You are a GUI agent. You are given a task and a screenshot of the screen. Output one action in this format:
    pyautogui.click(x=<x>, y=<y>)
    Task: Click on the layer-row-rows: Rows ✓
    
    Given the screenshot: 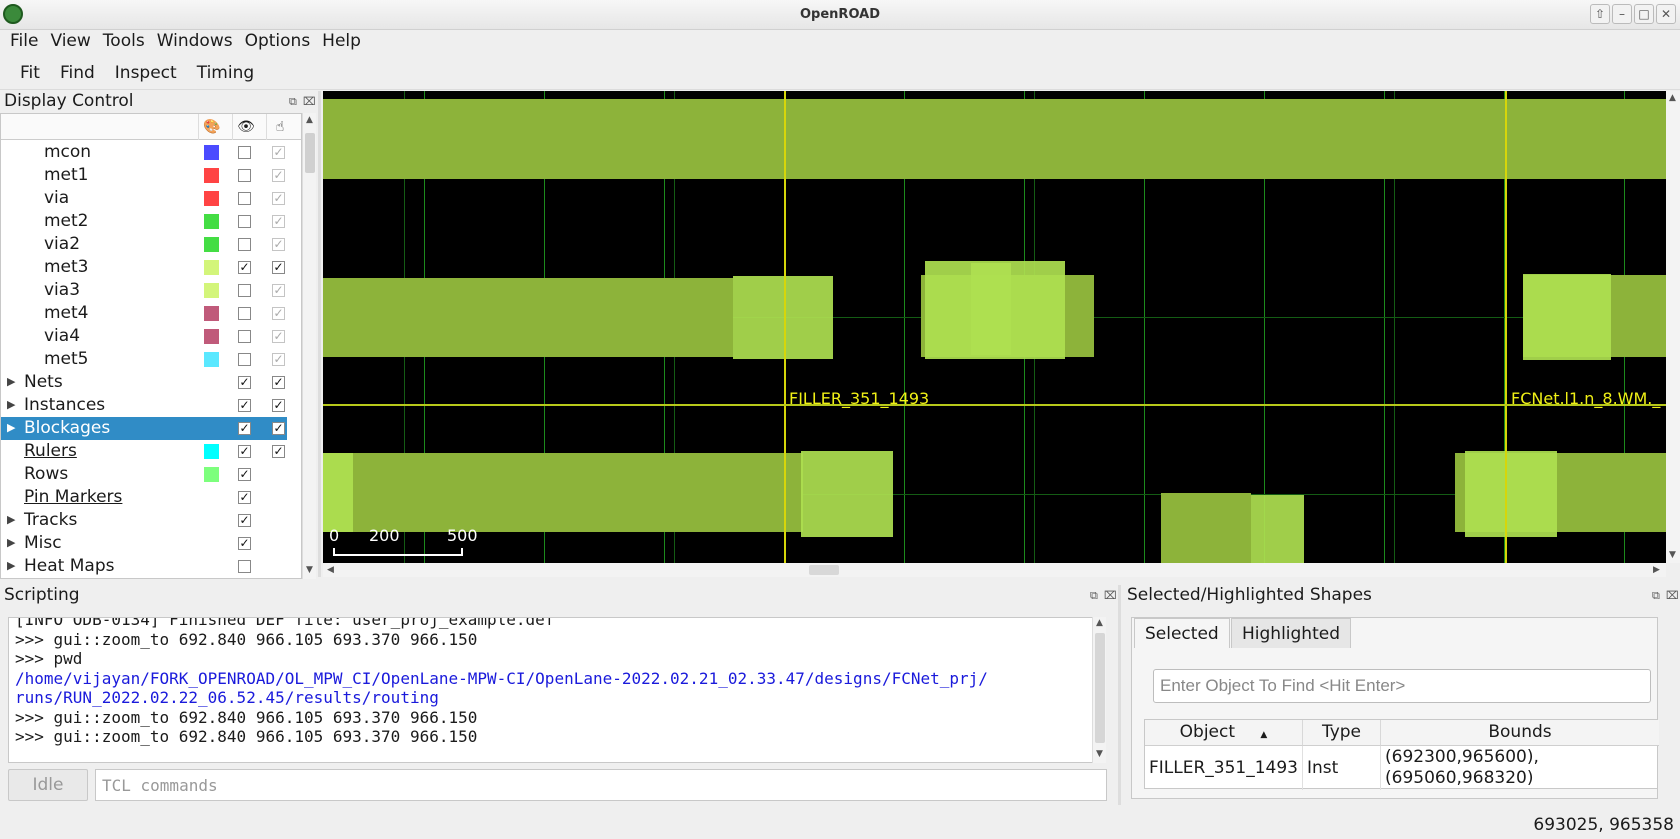 What is the action you would take?
    pyautogui.click(x=144, y=474)
    